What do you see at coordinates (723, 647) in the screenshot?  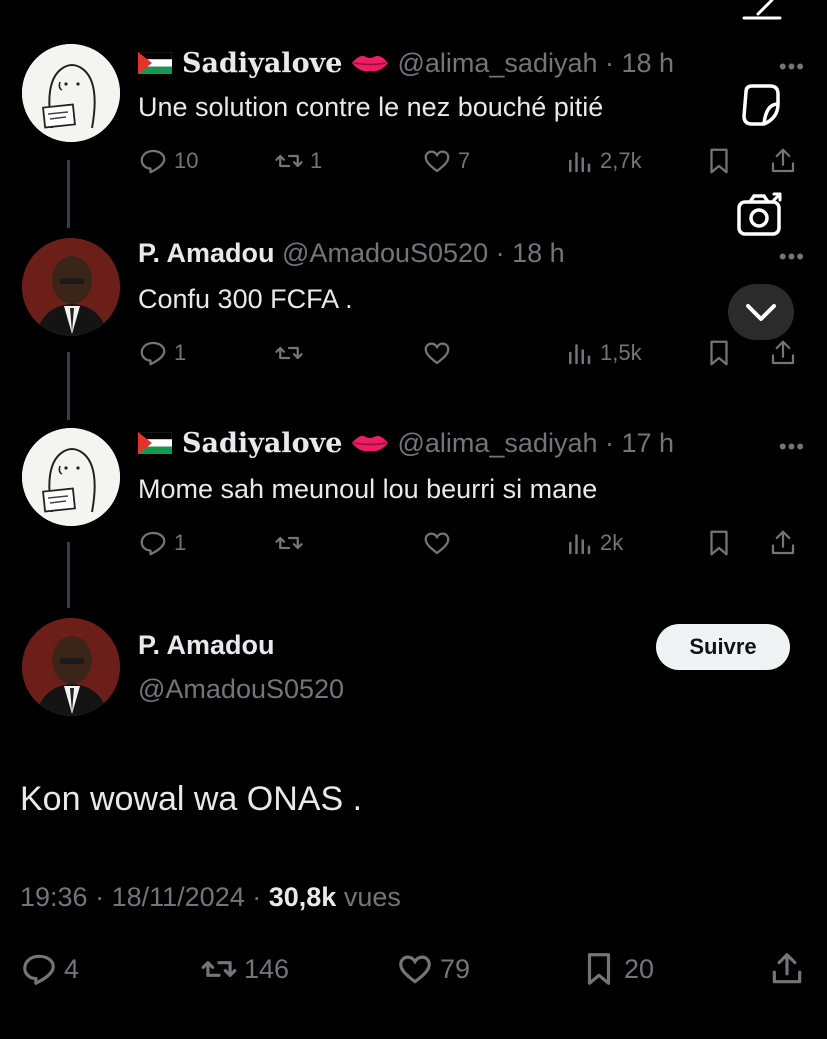 I see `follow-button: Suivre` at bounding box center [723, 647].